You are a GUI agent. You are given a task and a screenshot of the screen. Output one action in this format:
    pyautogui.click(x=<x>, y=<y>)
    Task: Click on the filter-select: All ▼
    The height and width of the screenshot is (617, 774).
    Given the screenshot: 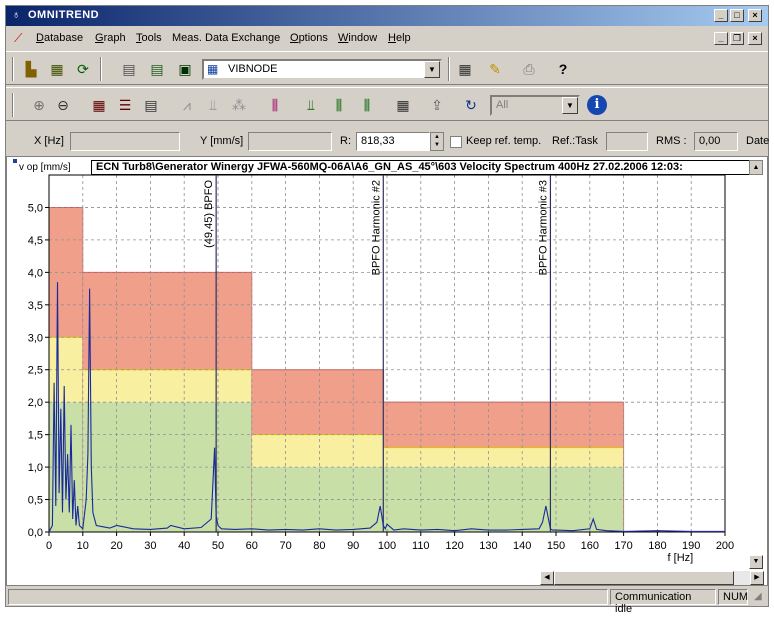 What is the action you would take?
    pyautogui.click(x=535, y=105)
    